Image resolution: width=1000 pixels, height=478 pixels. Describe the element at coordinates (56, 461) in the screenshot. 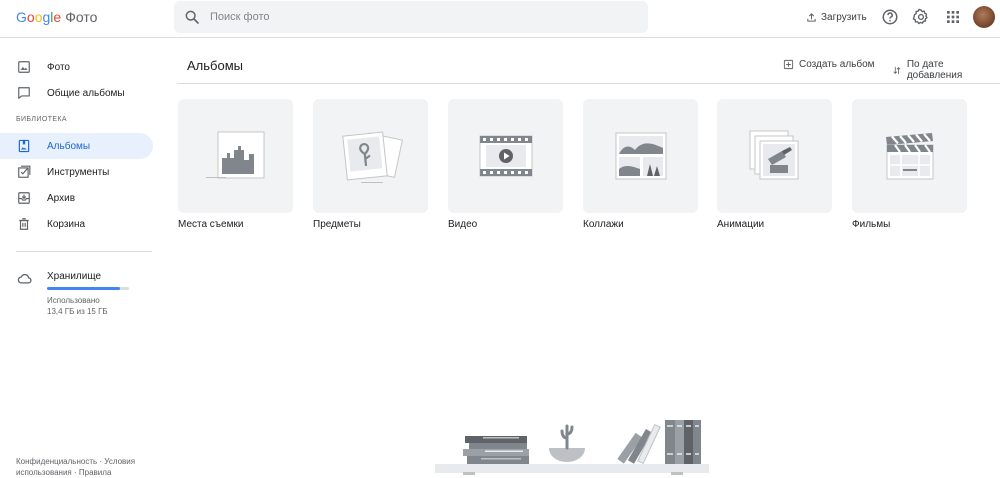

I see `privacy-link: Конфиденциальность` at that location.